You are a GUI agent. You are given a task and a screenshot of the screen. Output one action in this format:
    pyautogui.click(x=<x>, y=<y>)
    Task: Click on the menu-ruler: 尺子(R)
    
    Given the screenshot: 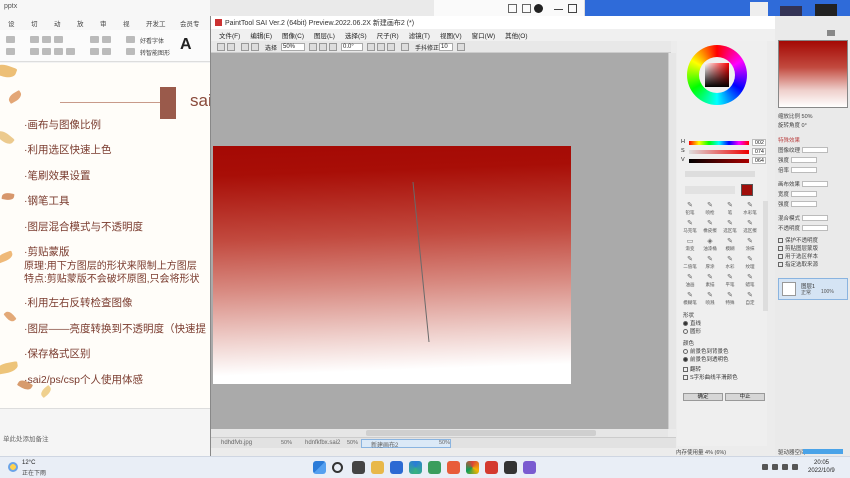 What is the action you would take?
    pyautogui.click(x=388, y=35)
    